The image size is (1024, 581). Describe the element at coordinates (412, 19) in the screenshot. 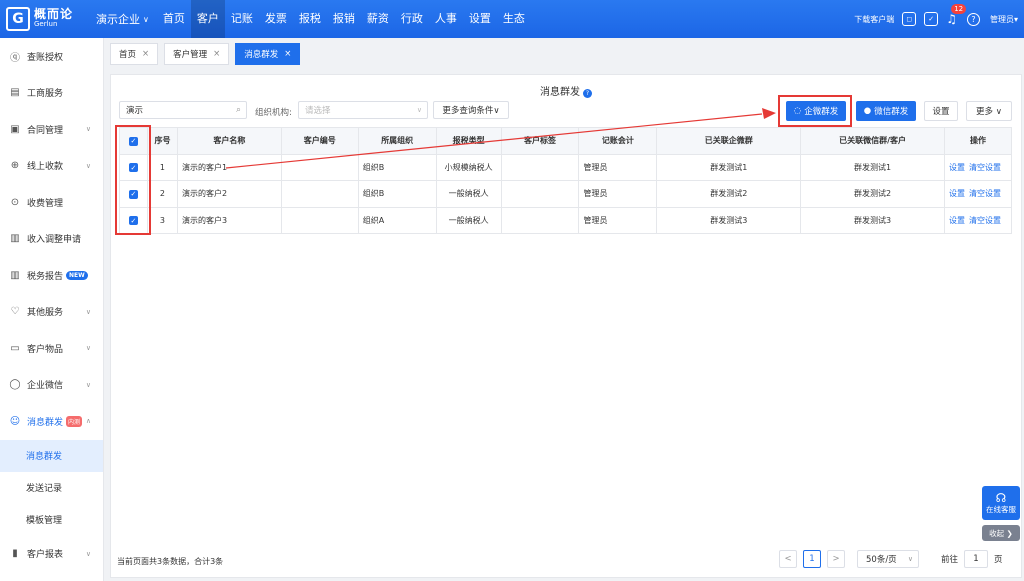

I see `nav-item: 行政` at that location.